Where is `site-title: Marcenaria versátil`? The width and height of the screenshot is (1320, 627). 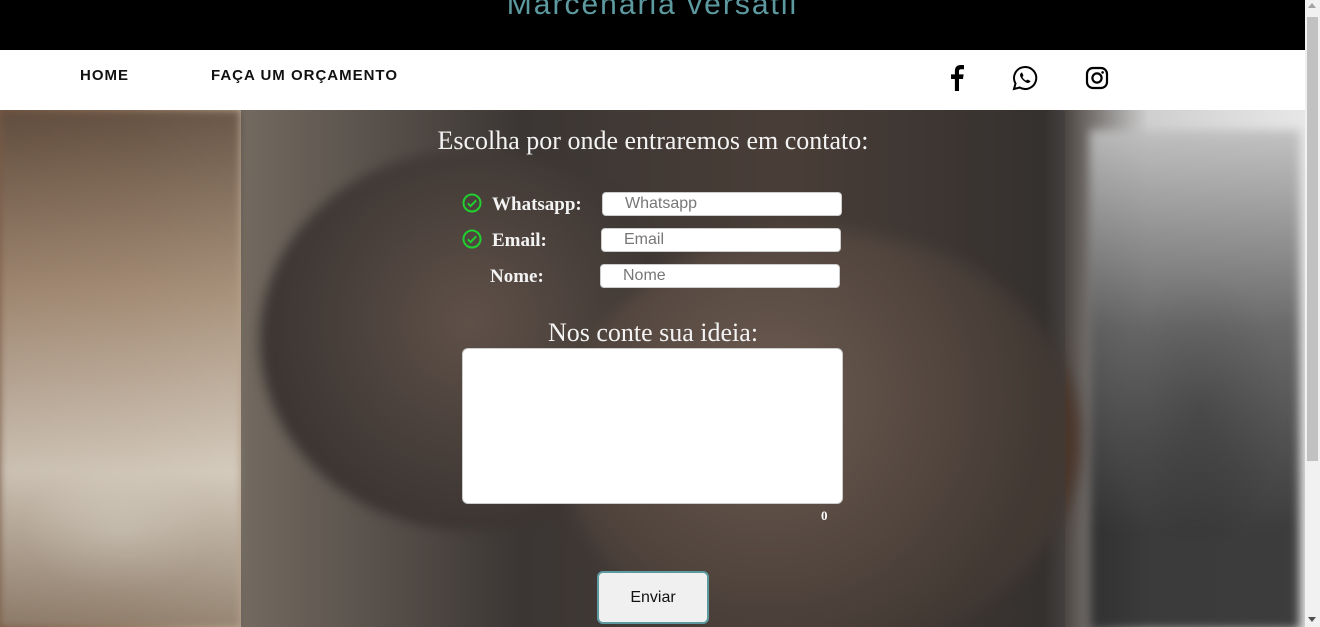
site-title: Marcenaria versátil is located at coordinates (652, 10).